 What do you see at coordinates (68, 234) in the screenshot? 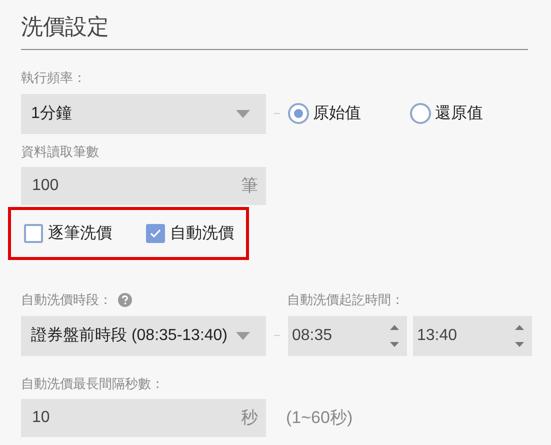
I see `checkbox-option: 逐筆洗價` at bounding box center [68, 234].